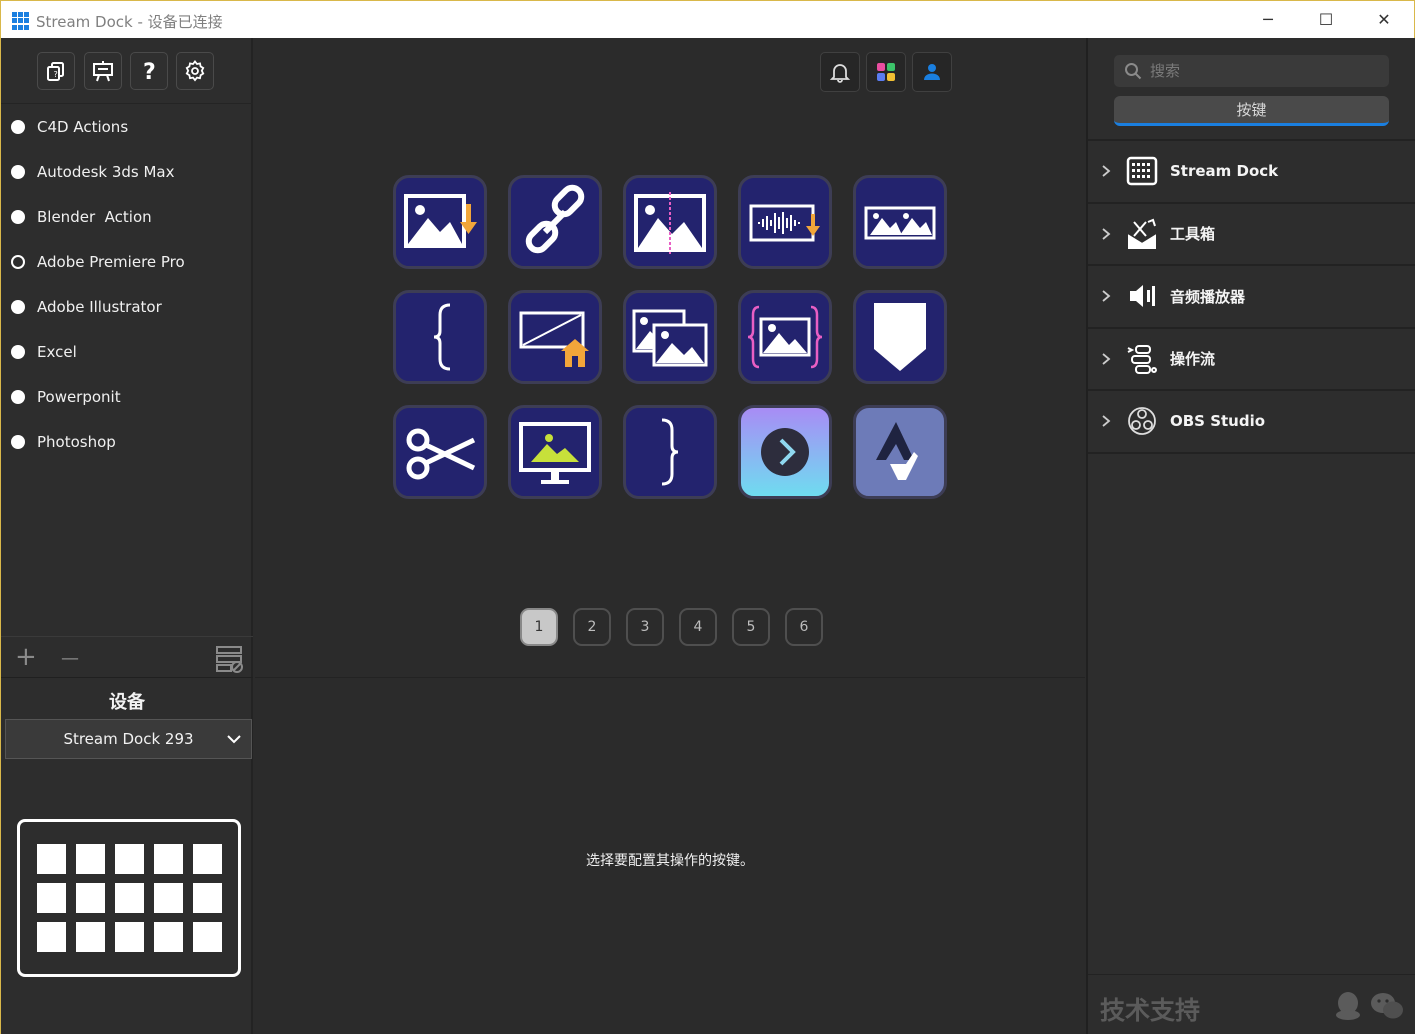 The width and height of the screenshot is (1415, 1034). I want to click on category-label: Stream Dock, so click(1224, 171).